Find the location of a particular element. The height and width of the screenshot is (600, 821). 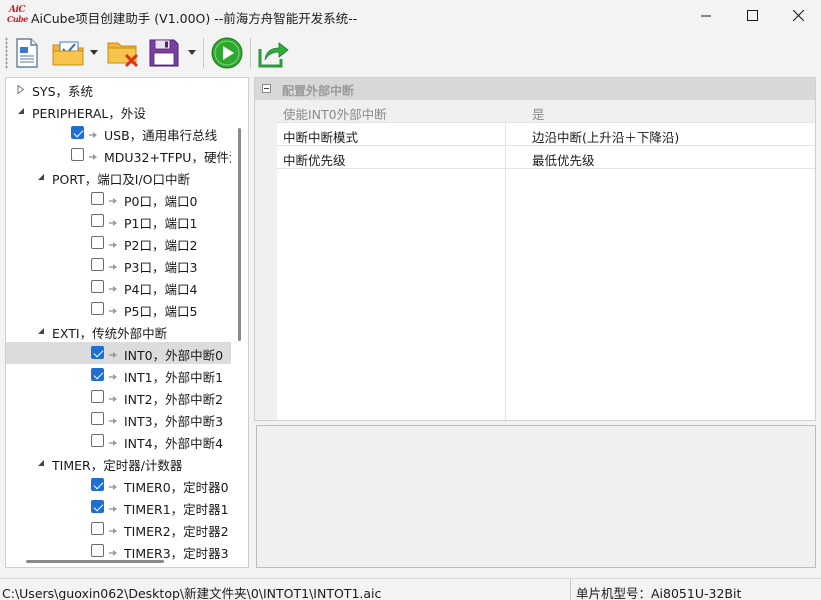

save-project-button is located at coordinates (164, 53).